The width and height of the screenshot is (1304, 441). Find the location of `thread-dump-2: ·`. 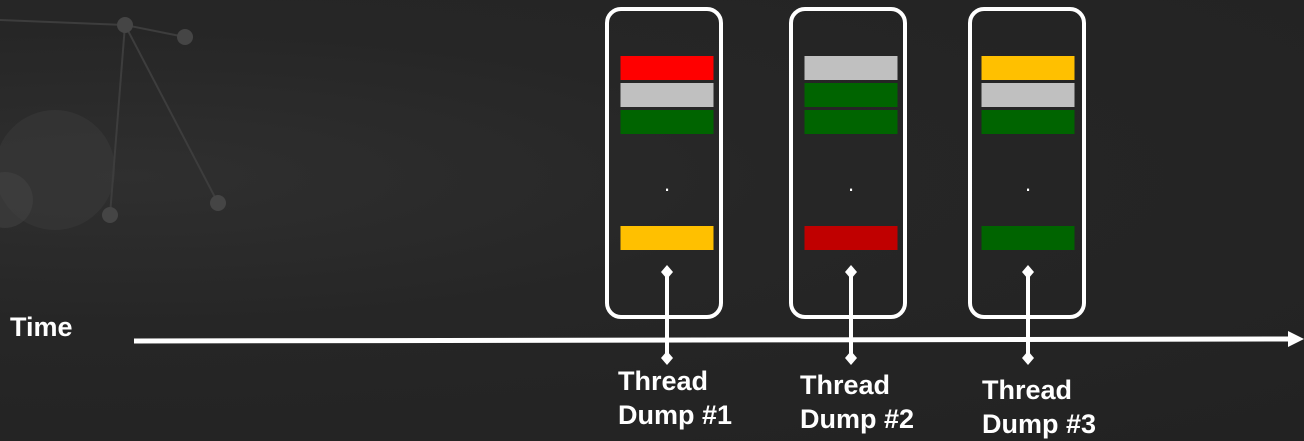

thread-dump-2: · is located at coordinates (848, 186).